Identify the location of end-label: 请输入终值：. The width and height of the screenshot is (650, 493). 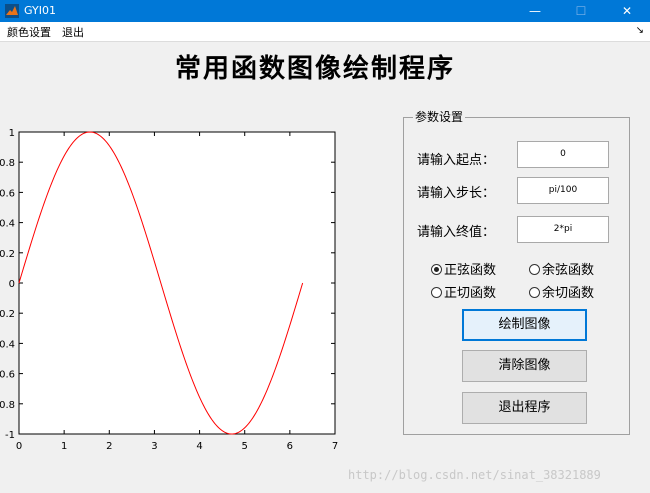
(456, 232).